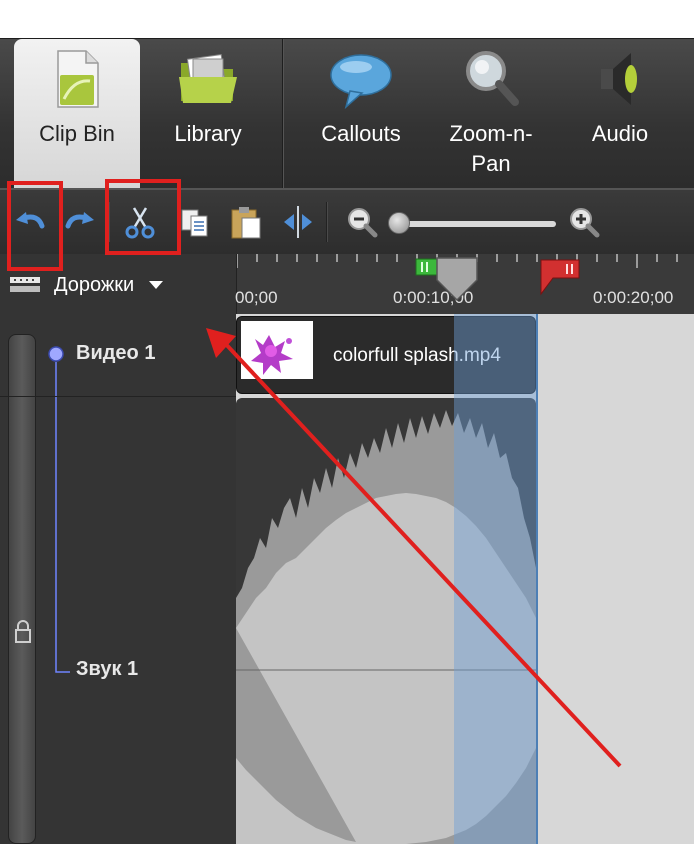 This screenshot has width=694, height=844. What do you see at coordinates (143, 217) in the screenshot?
I see `cut-highlight-box` at bounding box center [143, 217].